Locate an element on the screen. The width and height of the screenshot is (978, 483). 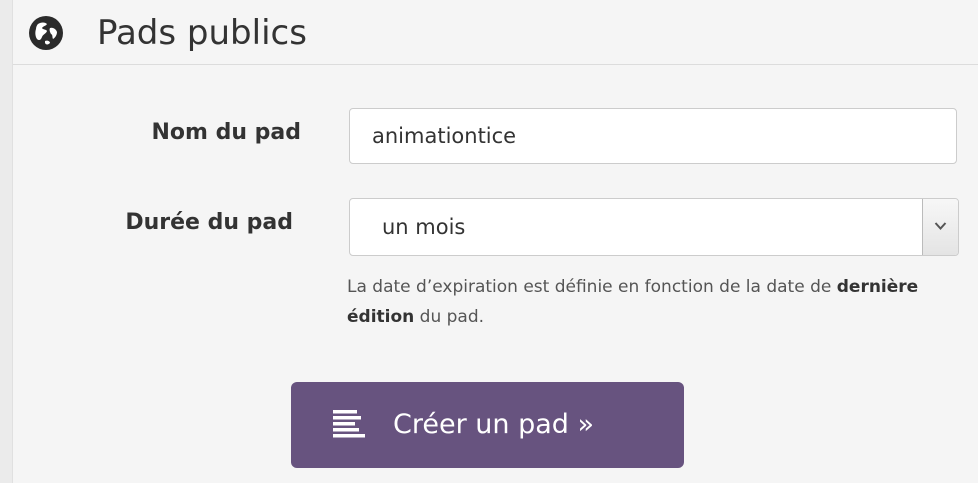
chevron-down-icon is located at coordinates (940, 227).